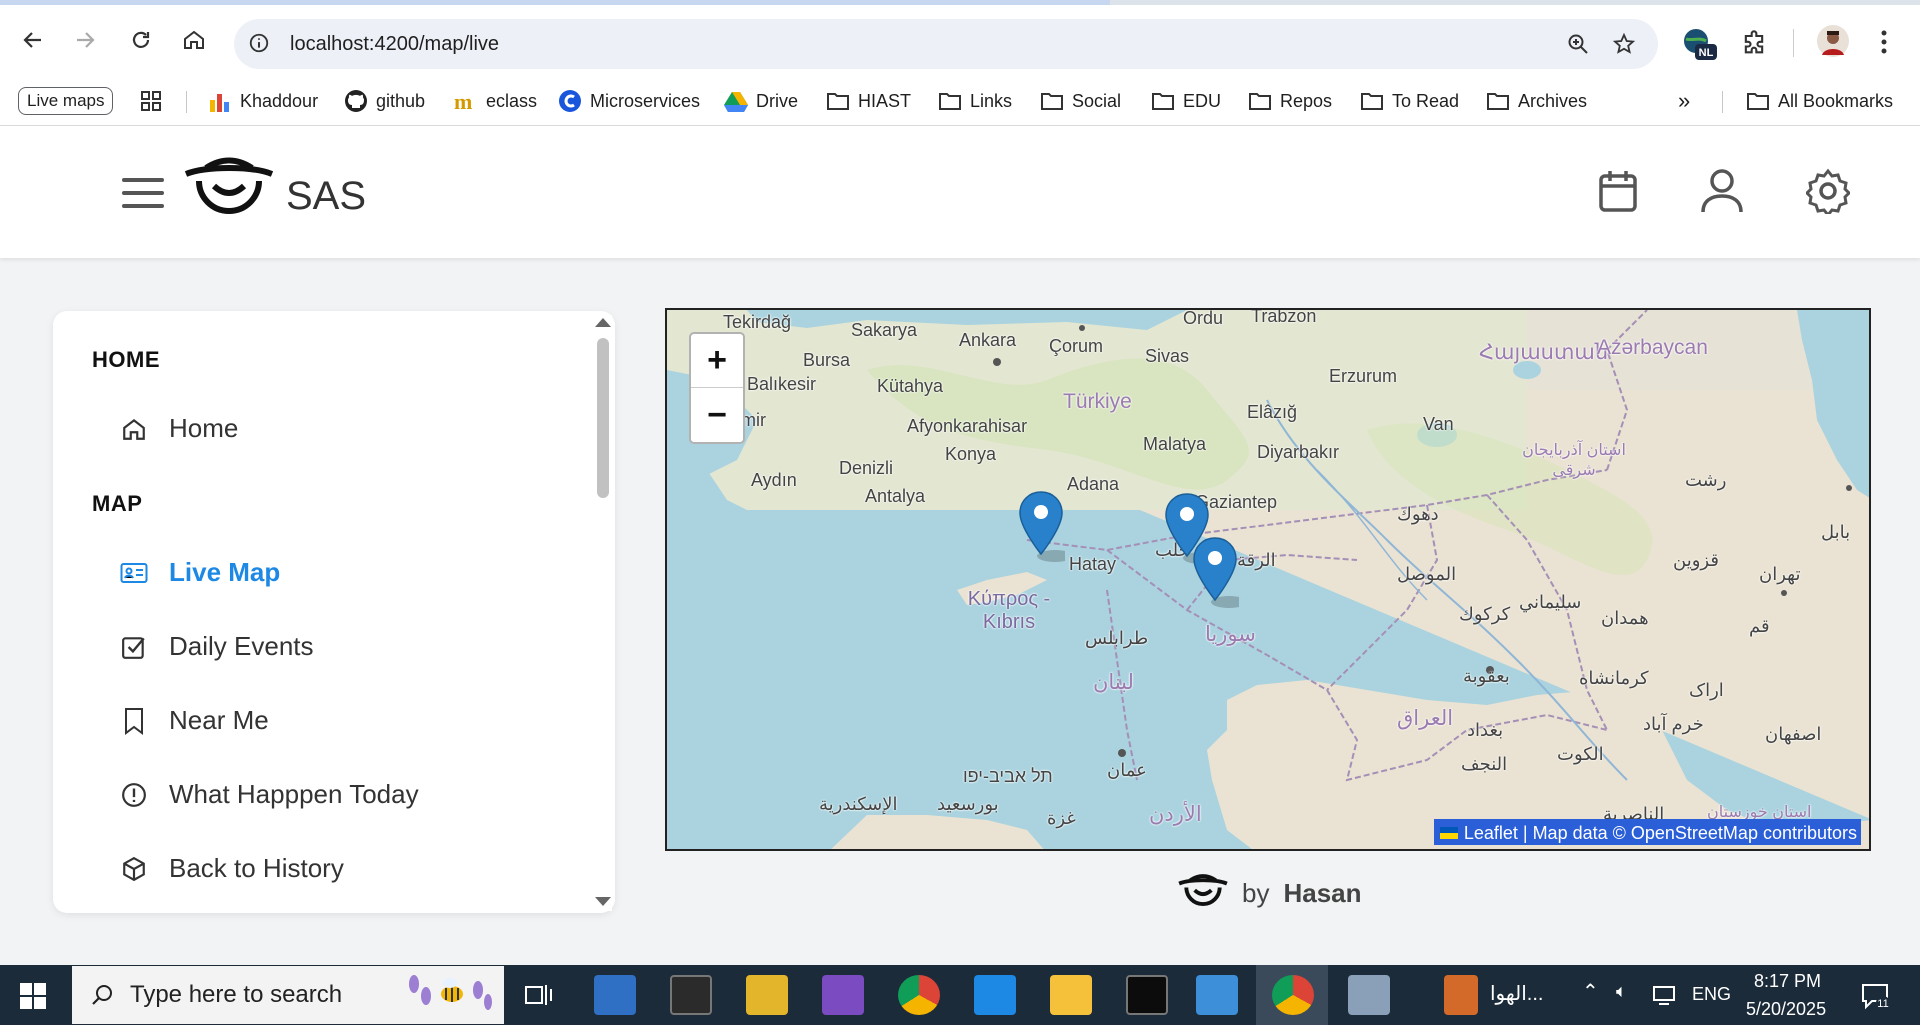  What do you see at coordinates (33, 998) in the screenshot?
I see `windows-start-icon` at bounding box center [33, 998].